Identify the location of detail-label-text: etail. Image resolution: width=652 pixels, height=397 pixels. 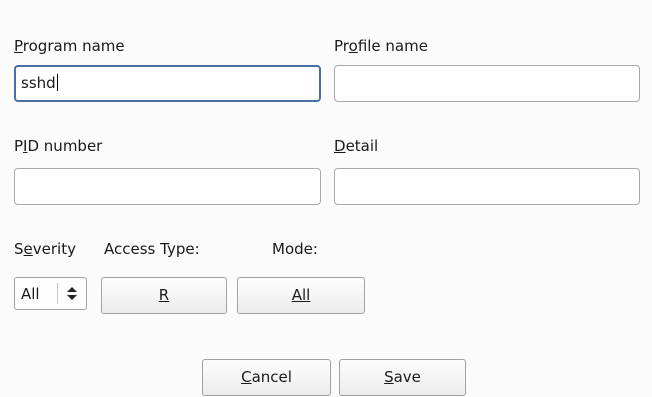
(362, 146).